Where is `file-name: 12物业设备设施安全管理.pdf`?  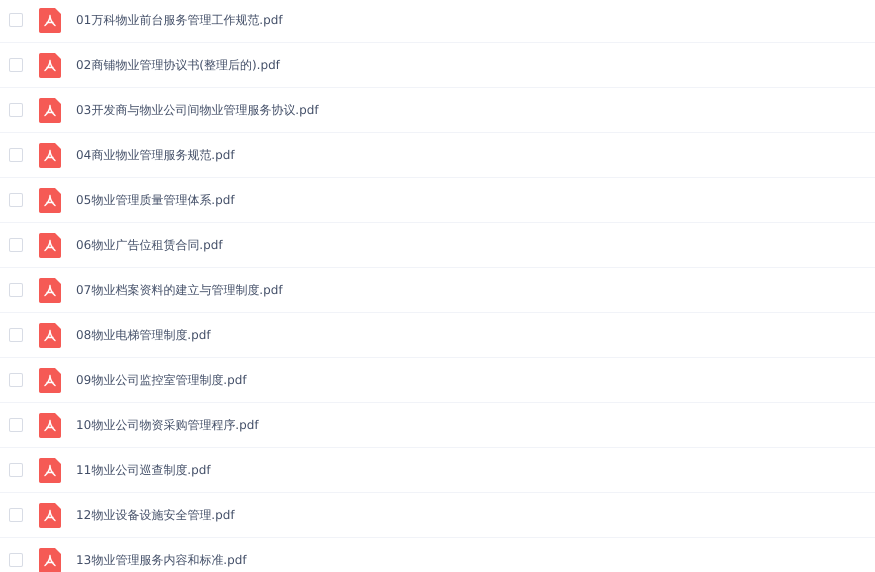
file-name: 12物业设备设施安全管理.pdf is located at coordinates (155, 515).